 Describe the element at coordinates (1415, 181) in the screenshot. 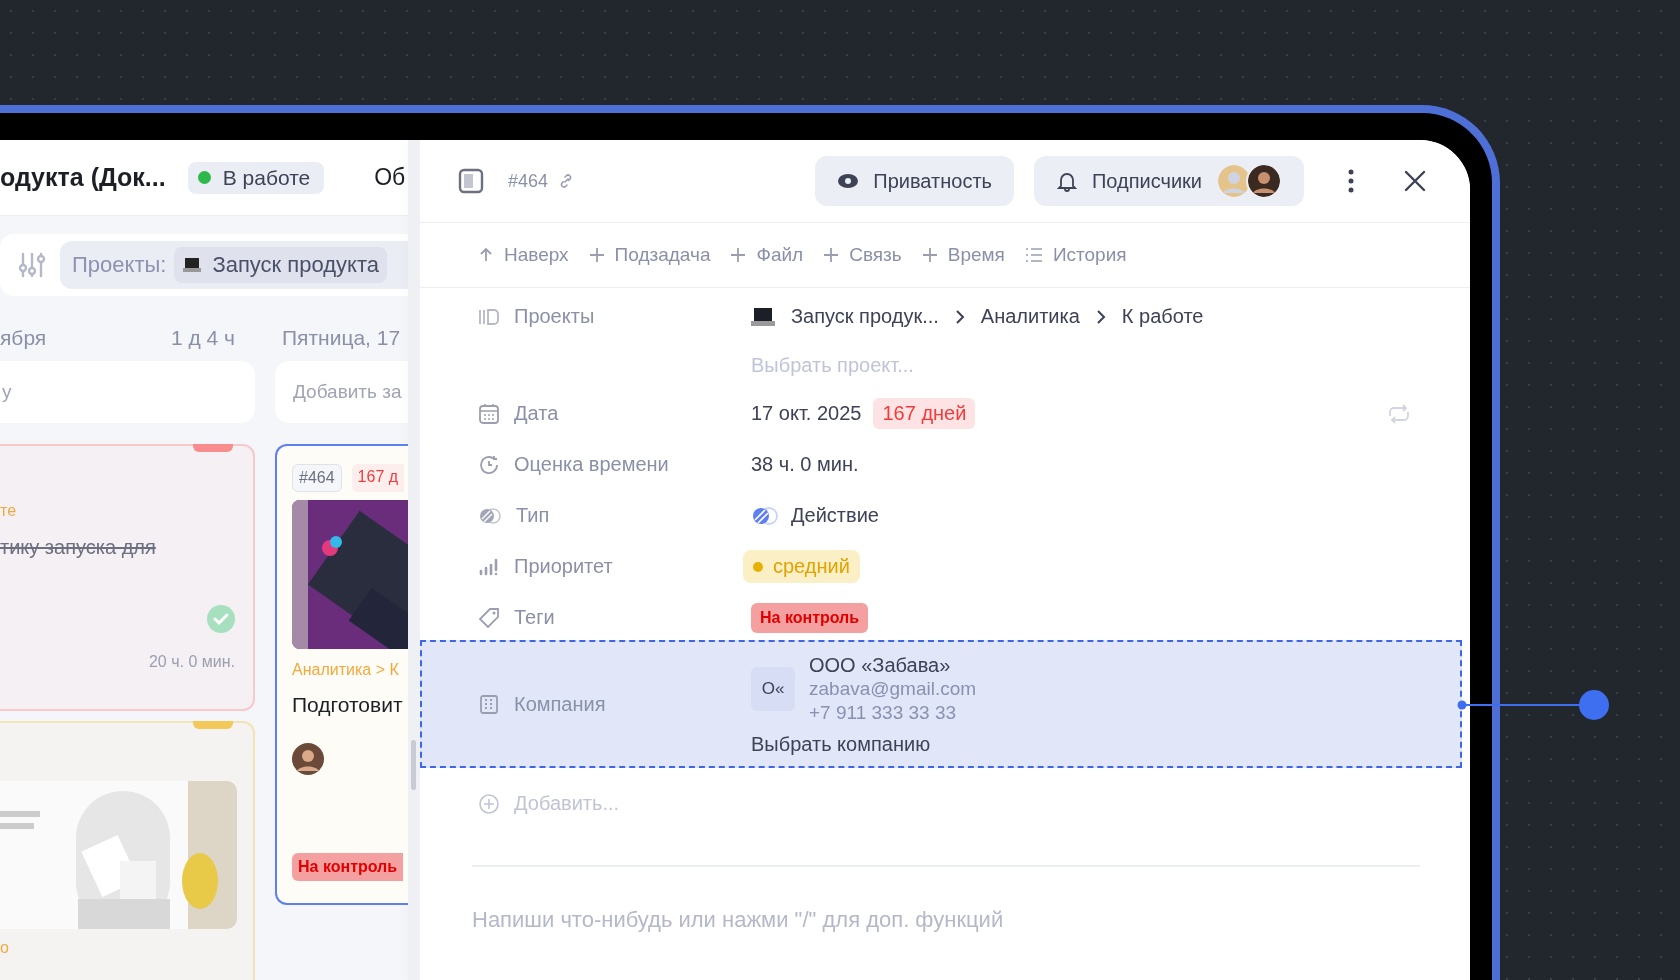

I see `close-icon` at that location.